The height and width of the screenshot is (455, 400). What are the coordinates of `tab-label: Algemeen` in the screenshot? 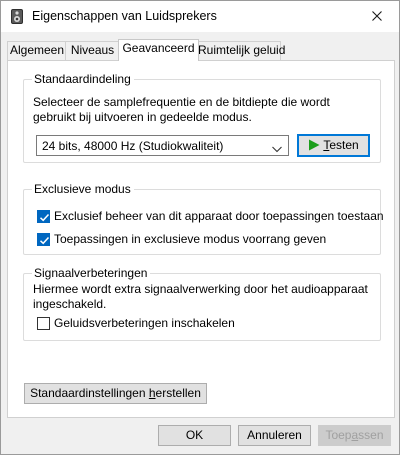 It's located at (37, 50).